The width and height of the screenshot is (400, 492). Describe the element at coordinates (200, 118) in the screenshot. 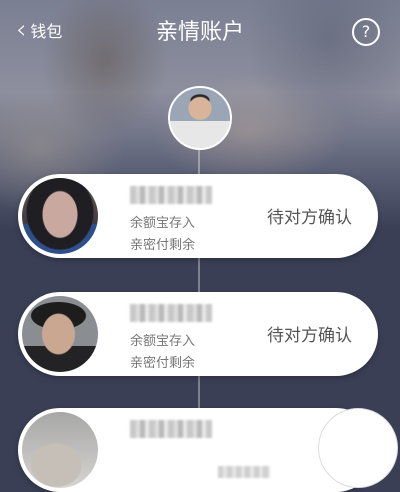

I see `my-avatar` at that location.